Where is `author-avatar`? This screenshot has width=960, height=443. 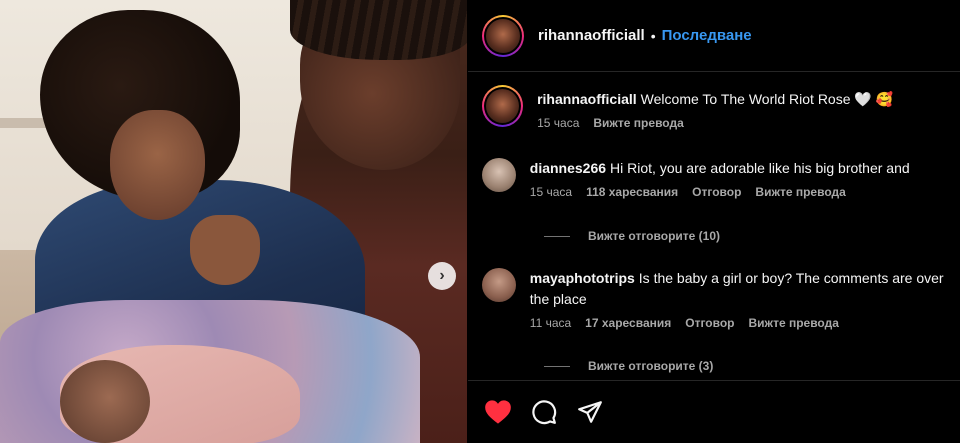 author-avatar is located at coordinates (503, 35).